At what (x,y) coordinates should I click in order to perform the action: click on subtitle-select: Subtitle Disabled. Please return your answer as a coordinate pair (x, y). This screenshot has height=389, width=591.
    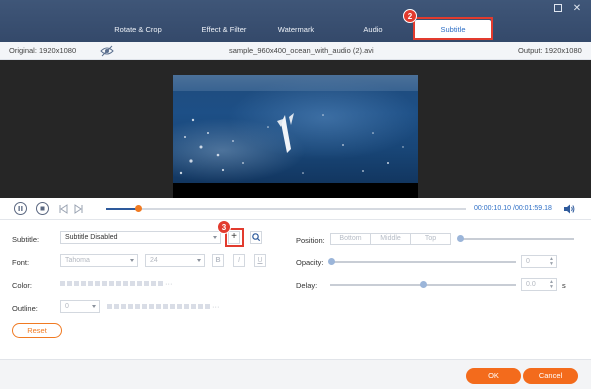
    Looking at the image, I should click on (140, 237).